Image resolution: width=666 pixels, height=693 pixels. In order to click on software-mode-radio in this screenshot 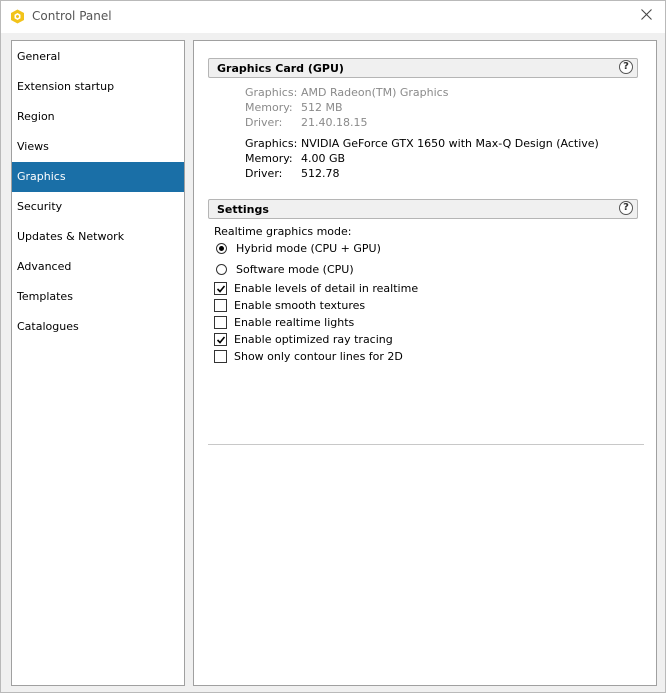, I will do `click(221, 269)`.